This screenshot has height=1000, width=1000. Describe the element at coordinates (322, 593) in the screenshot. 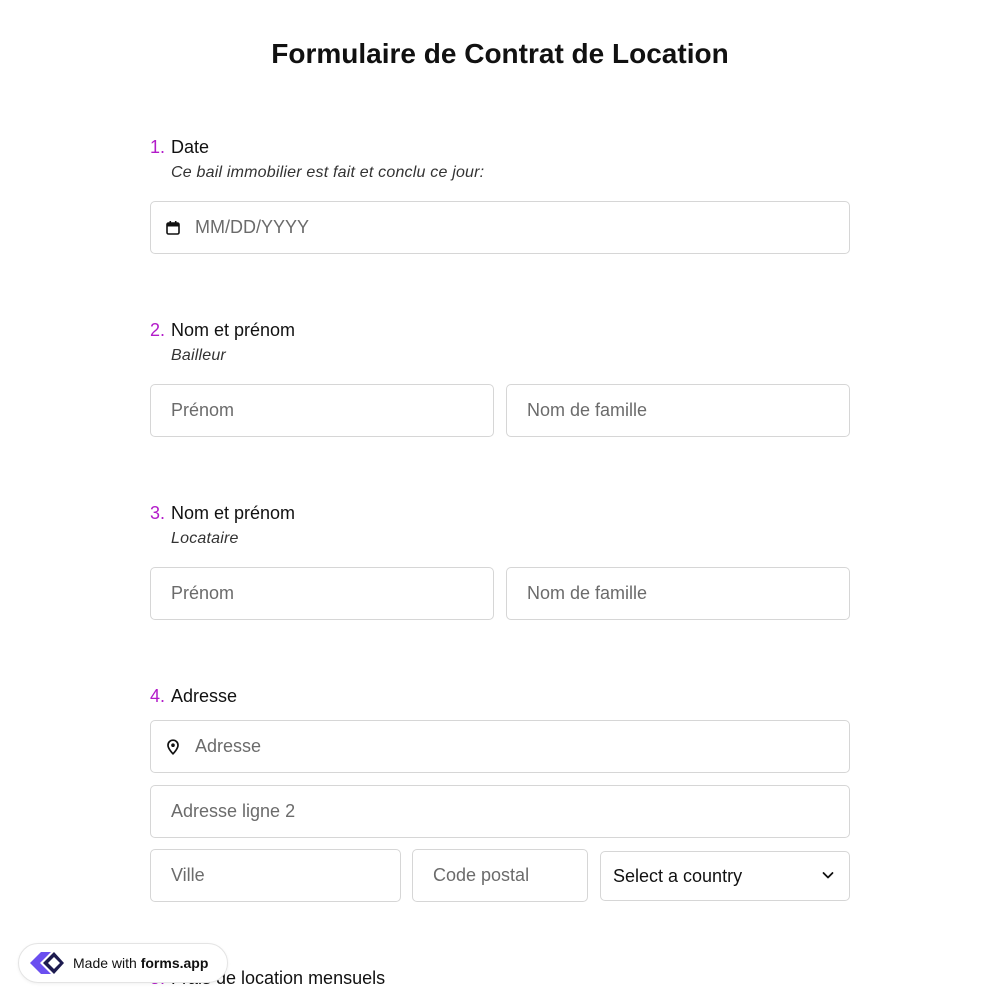

I see `tenant-first-name-input: Prénom` at that location.